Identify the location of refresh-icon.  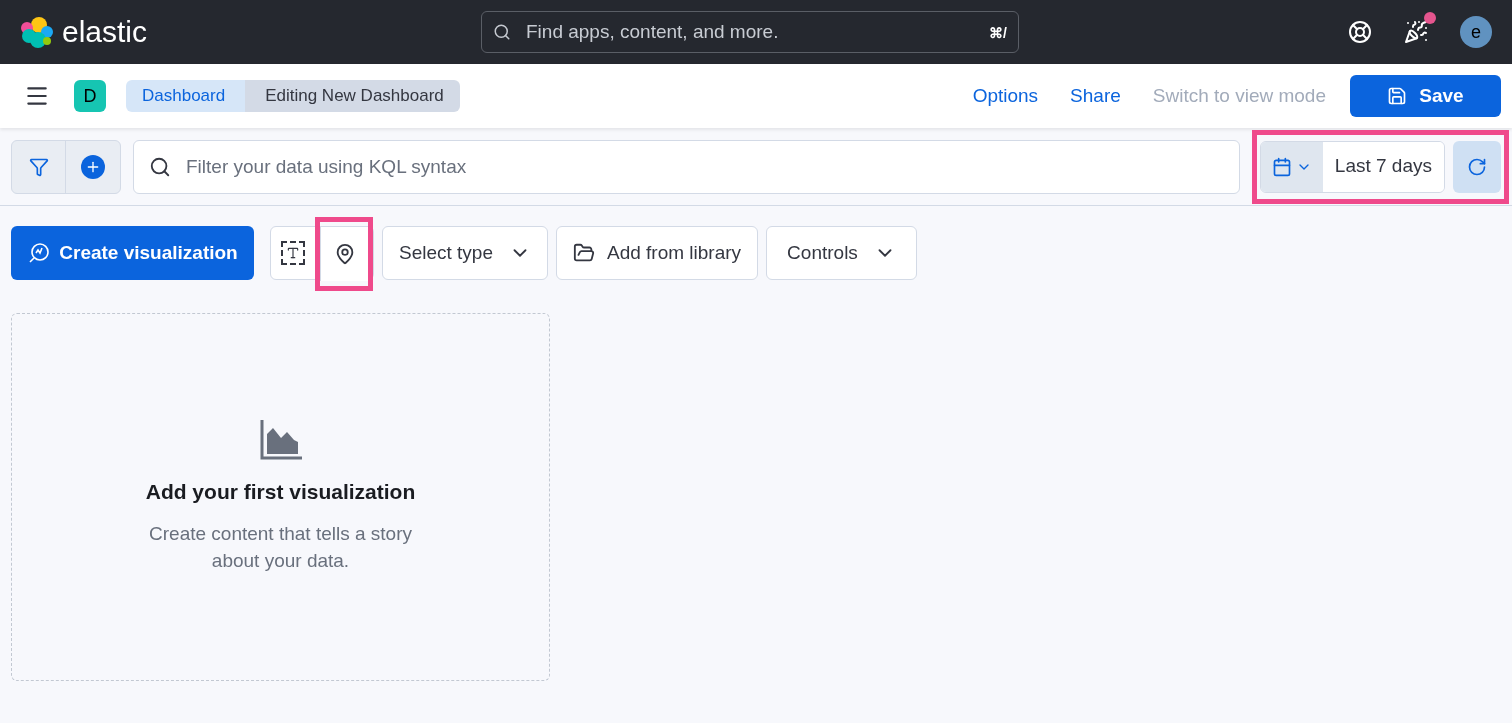
(1477, 166).